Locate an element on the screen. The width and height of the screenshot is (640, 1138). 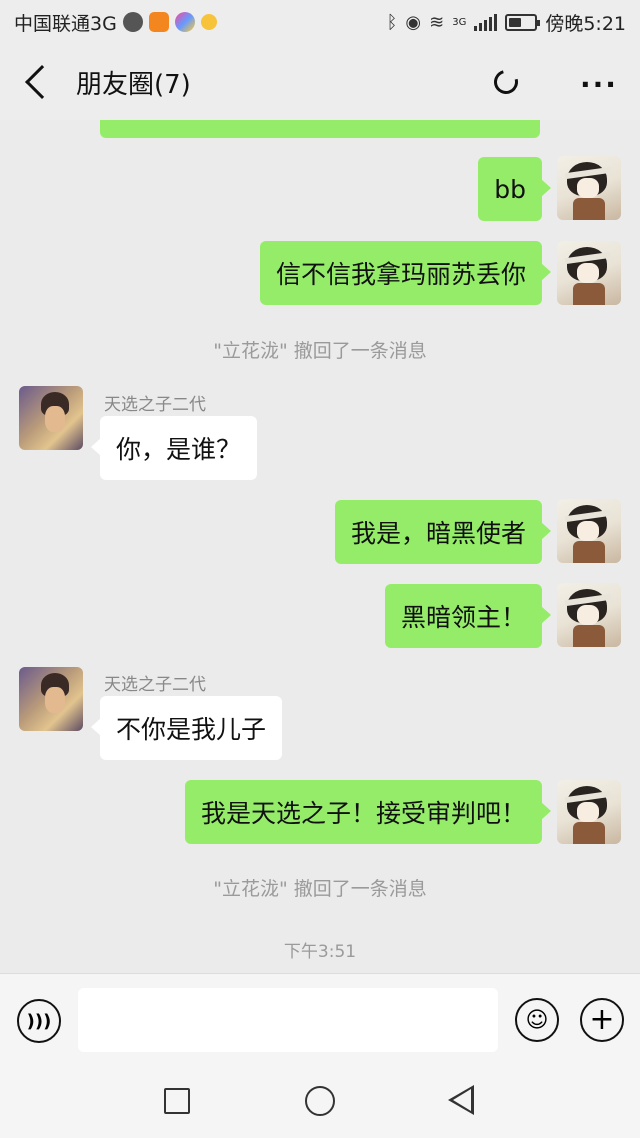
contact-message-bubble: 不你是我儿子 is located at coordinates (186, 728).